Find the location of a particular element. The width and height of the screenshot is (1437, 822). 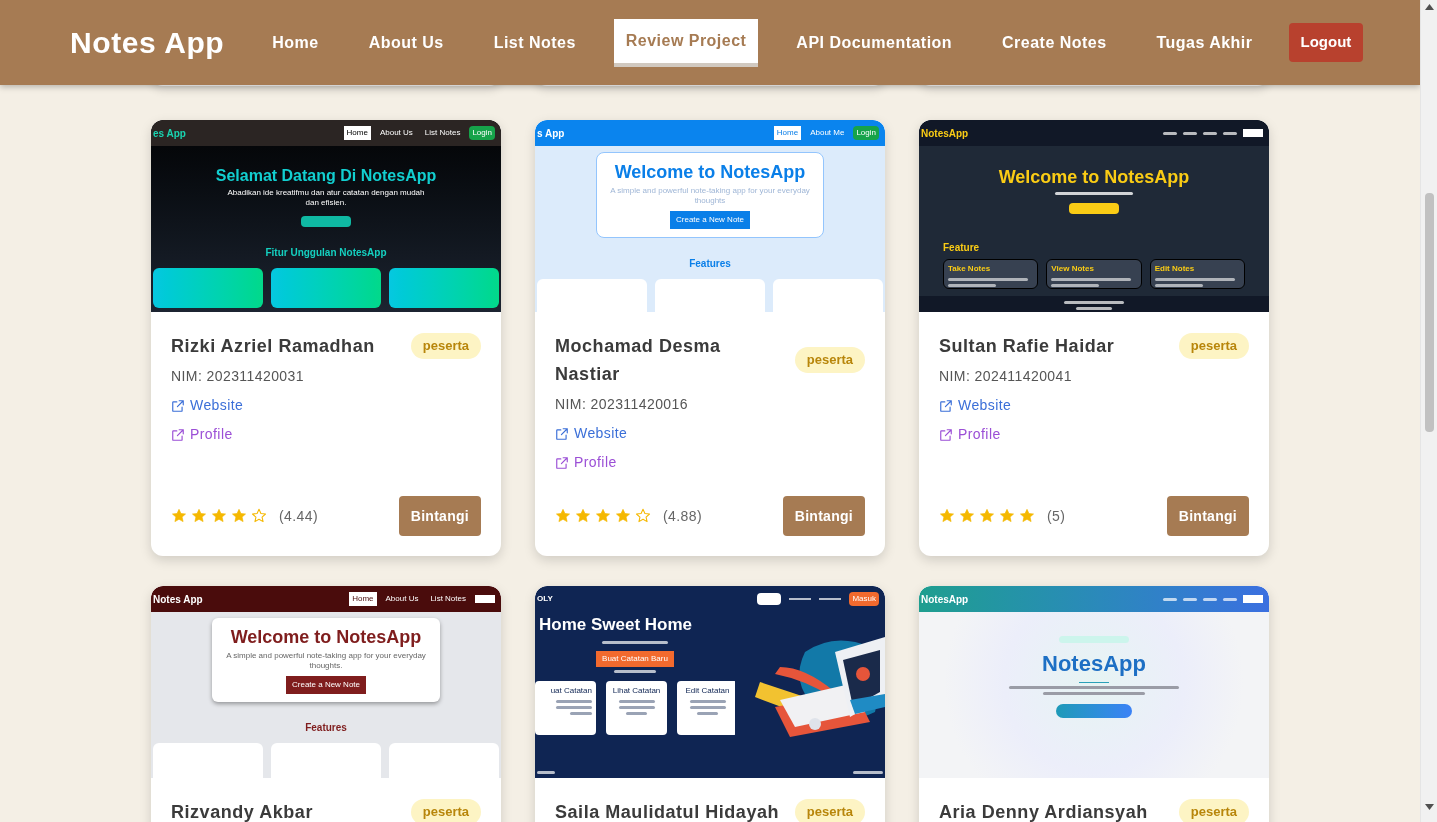

nim-text: NIM: 202311420016 is located at coordinates (622, 404).